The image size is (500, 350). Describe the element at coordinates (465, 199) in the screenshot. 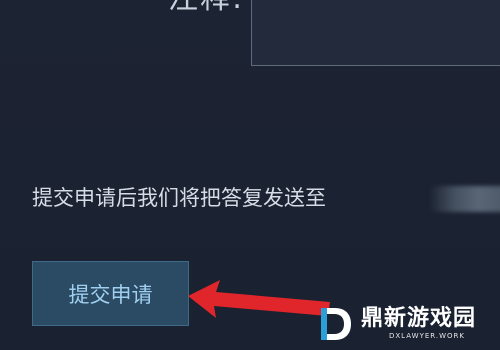

I see `blurred-email` at that location.